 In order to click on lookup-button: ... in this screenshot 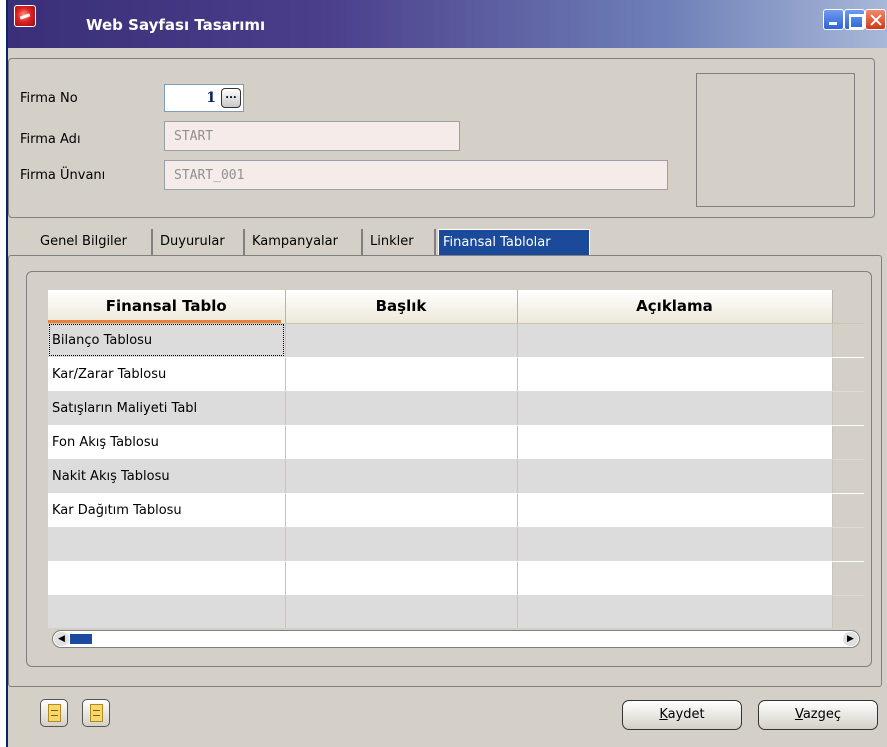, I will do `click(231, 98)`.